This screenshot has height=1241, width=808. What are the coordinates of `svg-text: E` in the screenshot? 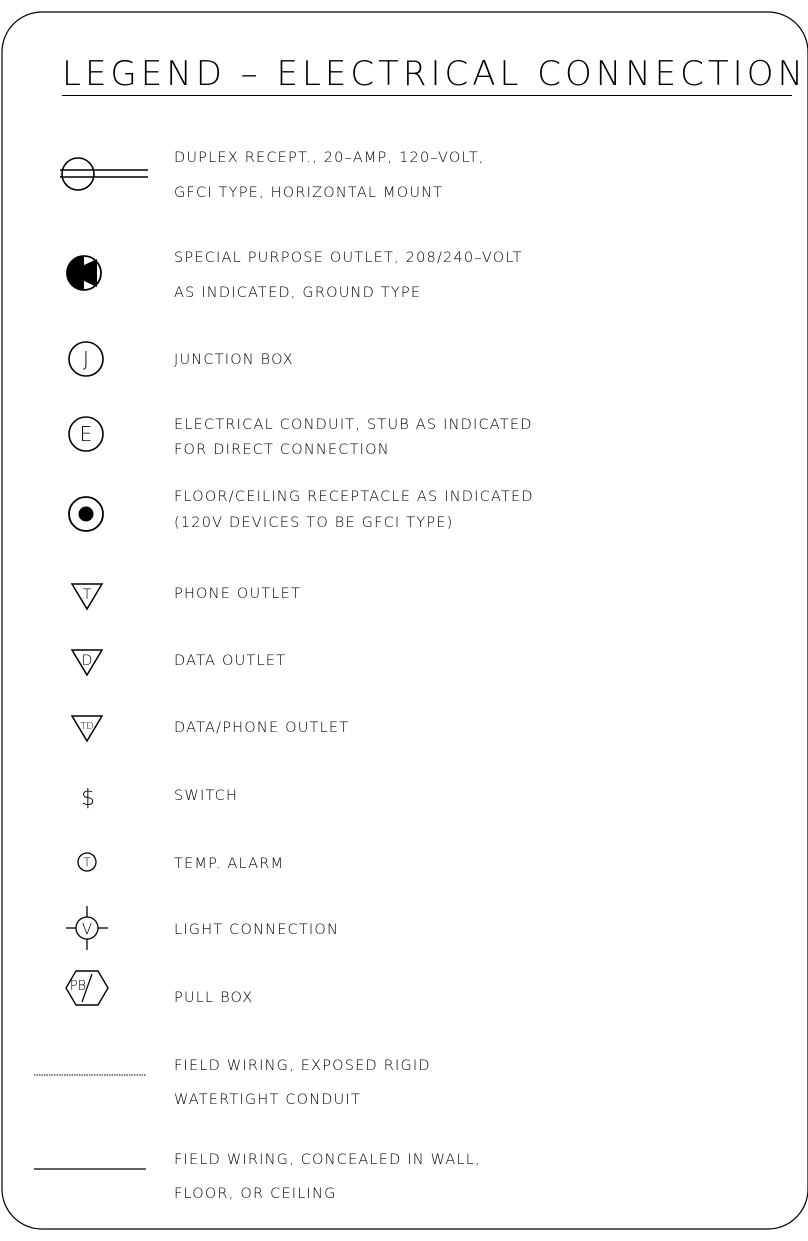 It's located at (86, 434).